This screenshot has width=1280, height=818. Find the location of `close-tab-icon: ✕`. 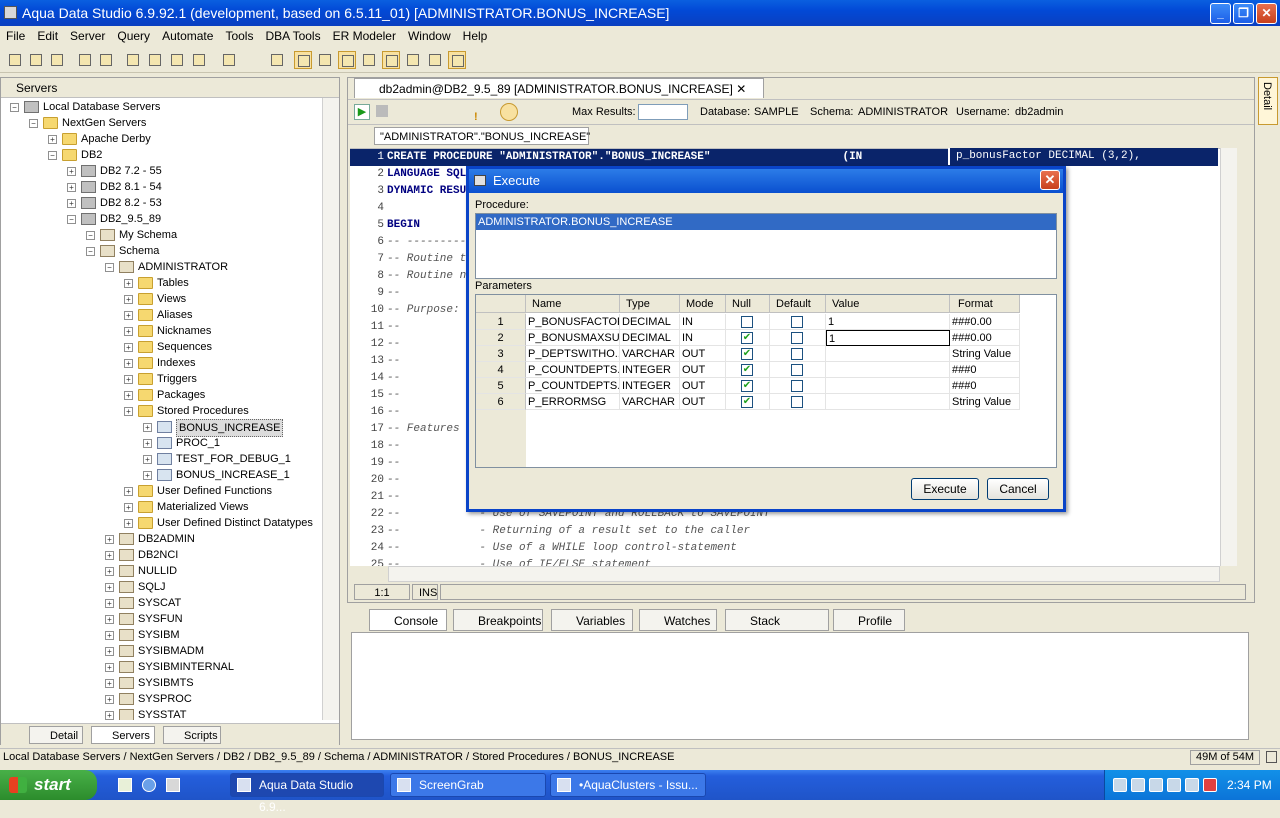

close-tab-icon: ✕ is located at coordinates (741, 89).